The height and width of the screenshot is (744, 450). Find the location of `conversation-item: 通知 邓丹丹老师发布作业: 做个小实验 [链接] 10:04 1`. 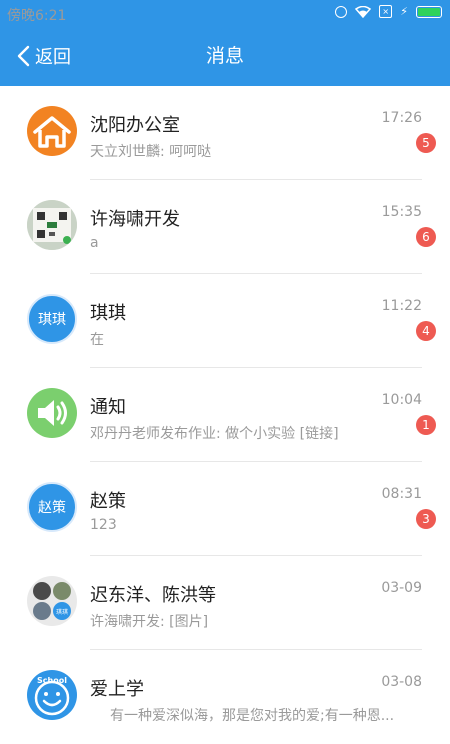

conversation-item: 通知 邓丹丹老师发布作业: 做个小实验 [链接] 10:04 1 is located at coordinates (225, 415).